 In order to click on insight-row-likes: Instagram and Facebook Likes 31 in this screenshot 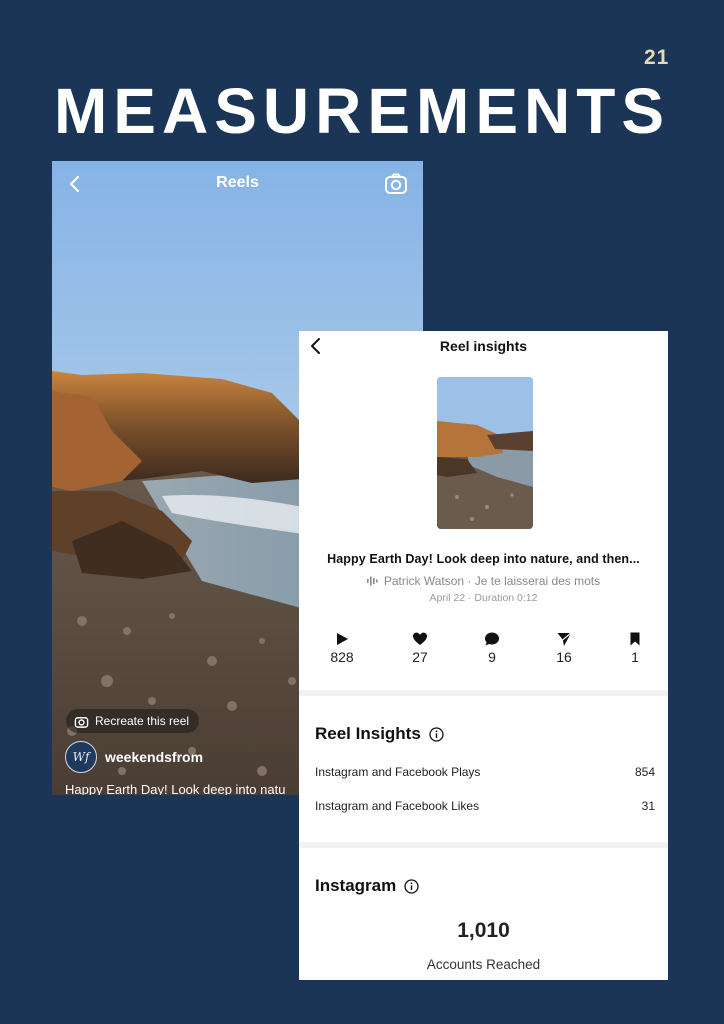, I will do `click(485, 806)`.